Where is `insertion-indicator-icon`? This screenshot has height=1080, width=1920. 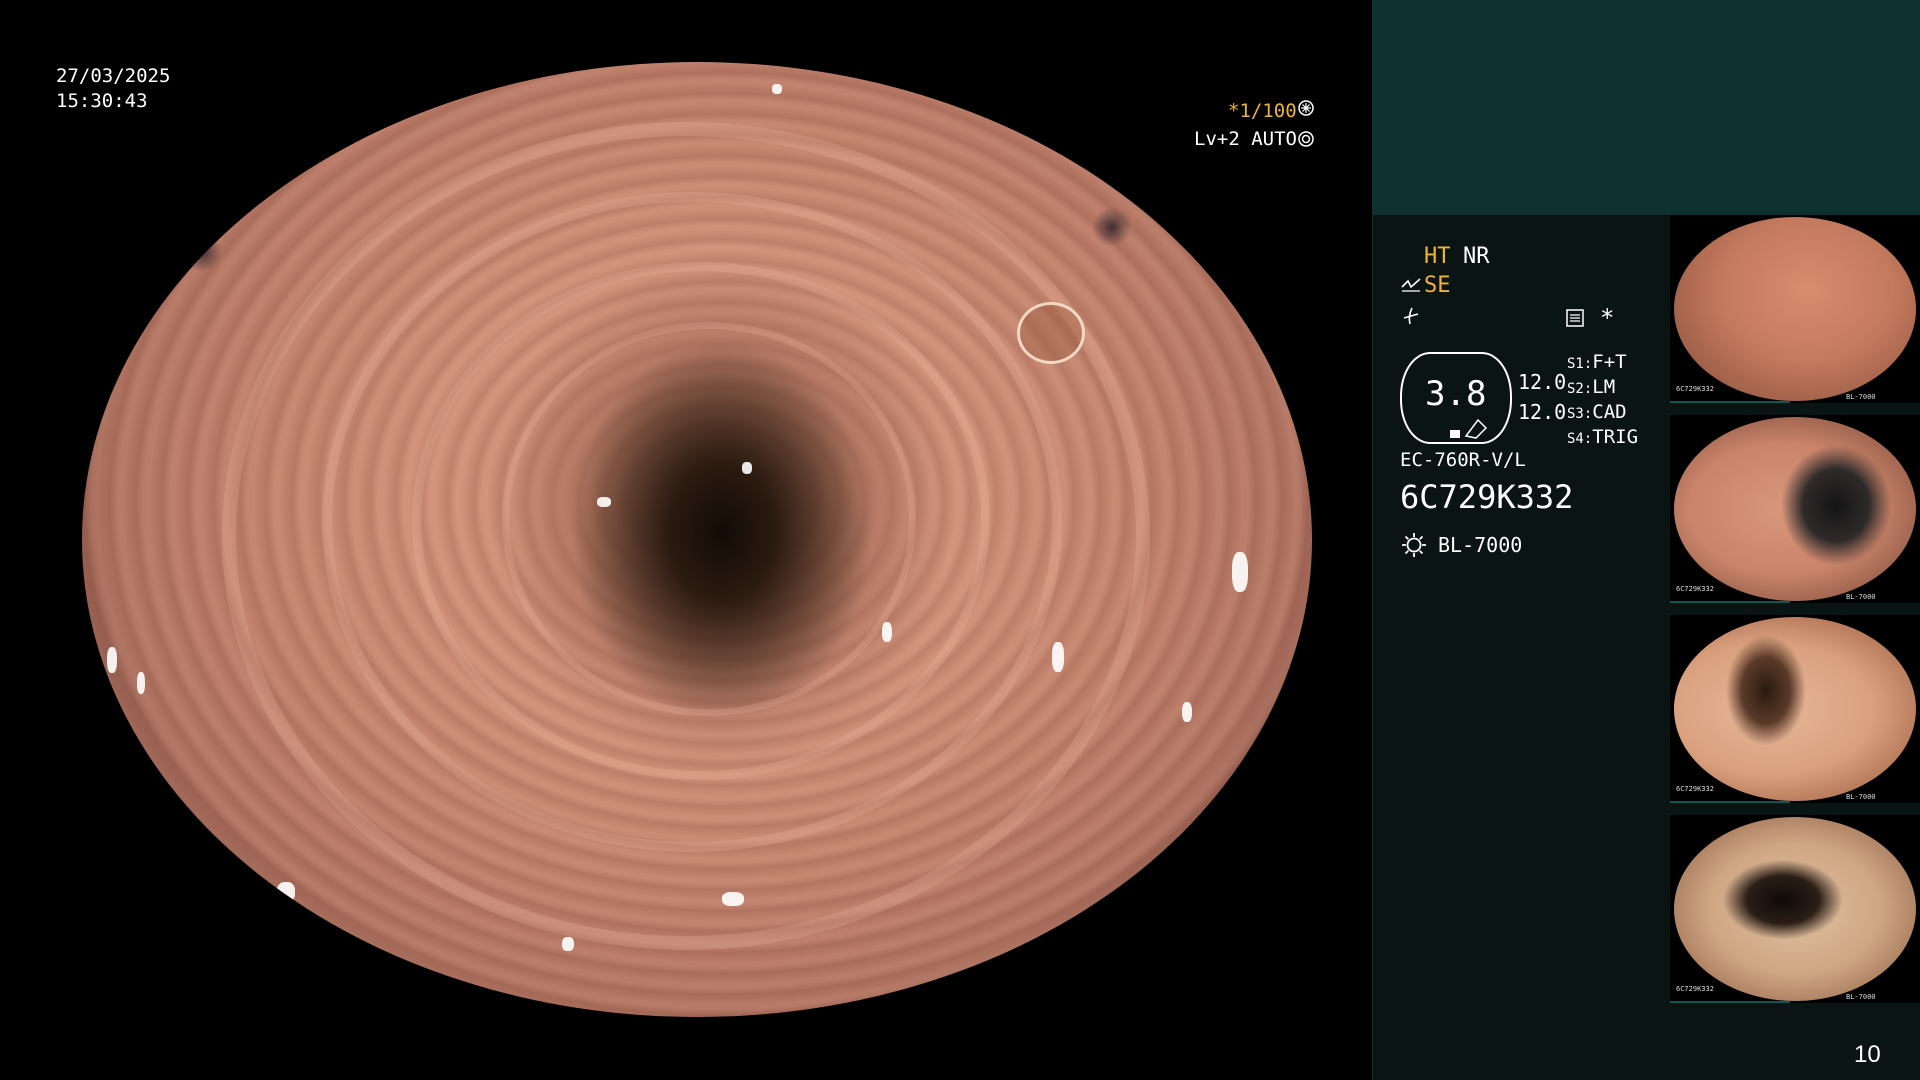 insertion-indicator-icon is located at coordinates (1468, 428).